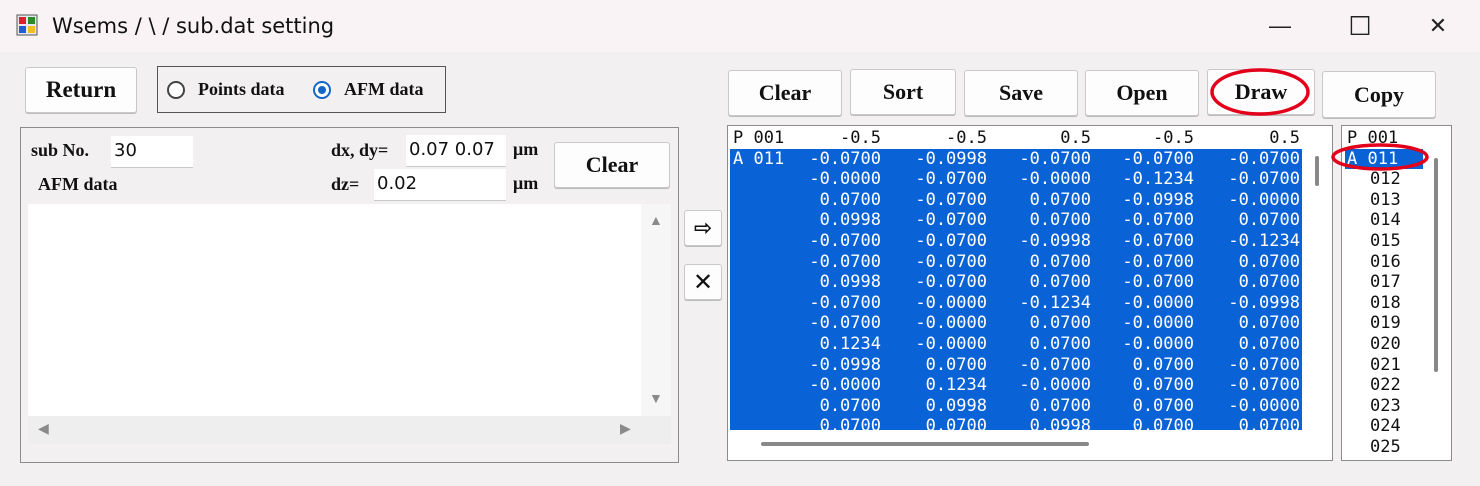  Describe the element at coordinates (656, 220) in the screenshot. I see `scroll-up-icon: ▲` at that location.